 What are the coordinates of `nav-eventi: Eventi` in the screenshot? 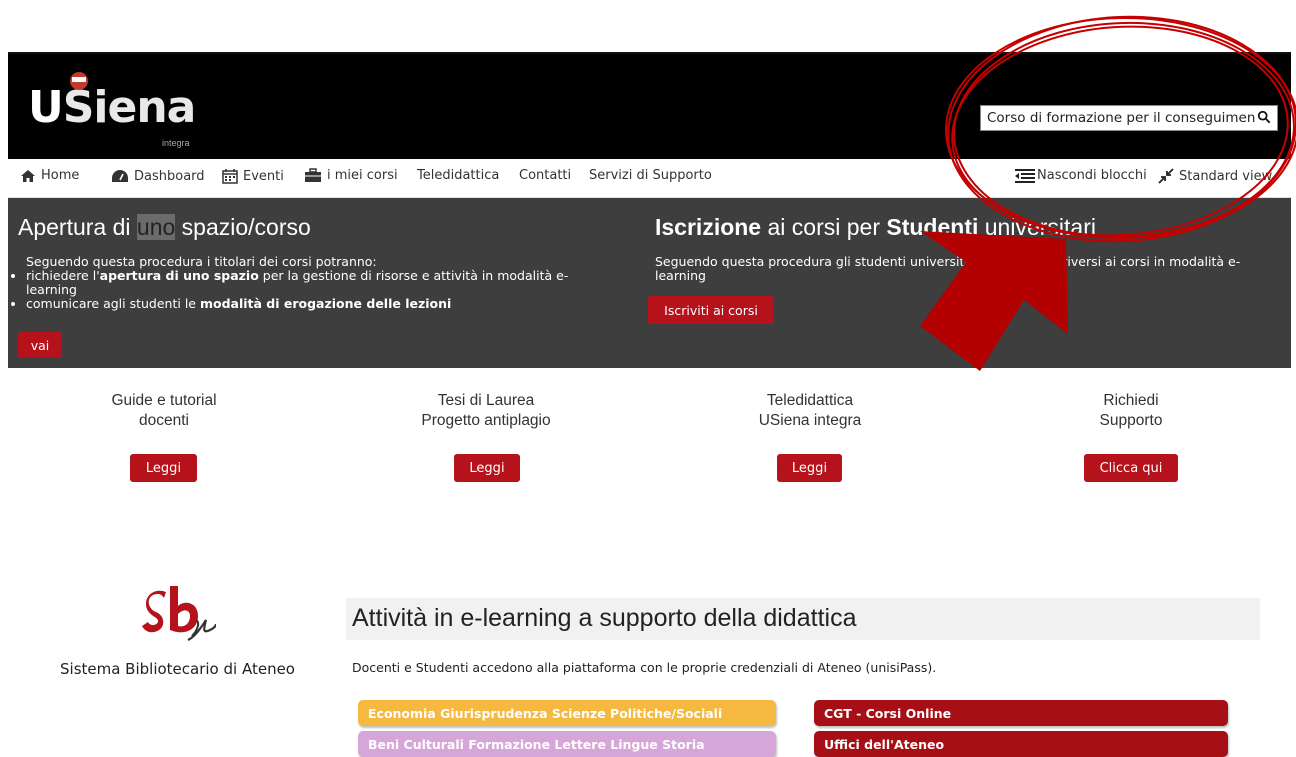 It's located at (253, 176).